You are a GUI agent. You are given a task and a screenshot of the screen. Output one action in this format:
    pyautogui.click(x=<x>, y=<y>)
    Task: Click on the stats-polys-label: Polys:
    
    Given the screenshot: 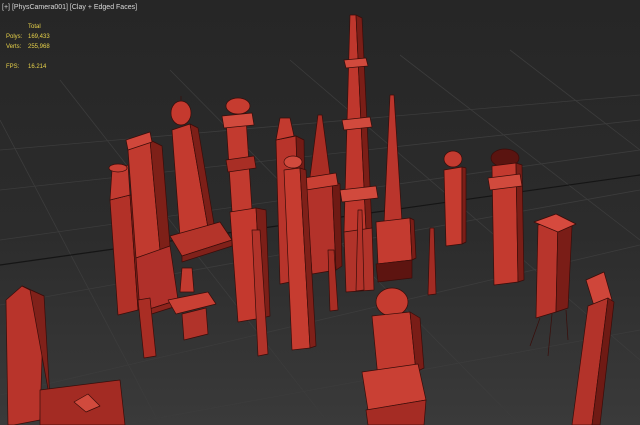 What is the action you would take?
    pyautogui.click(x=14, y=37)
    